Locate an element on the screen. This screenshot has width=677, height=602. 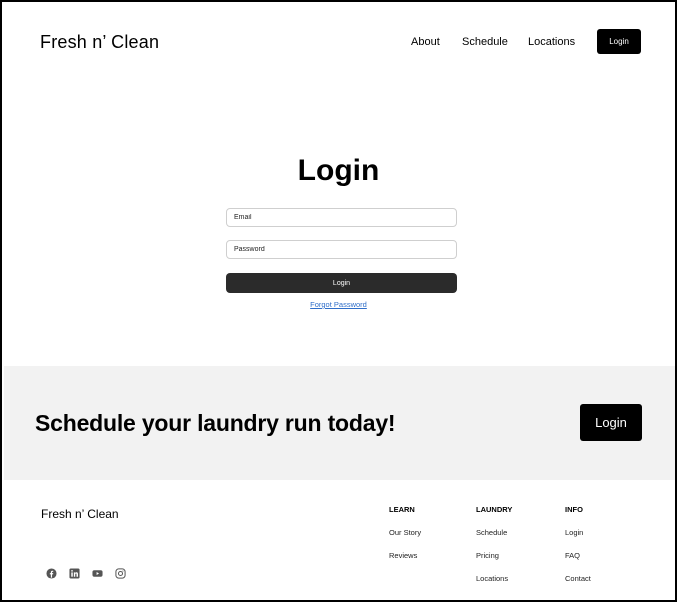
footer-heading: LEARN is located at coordinates (402, 509).